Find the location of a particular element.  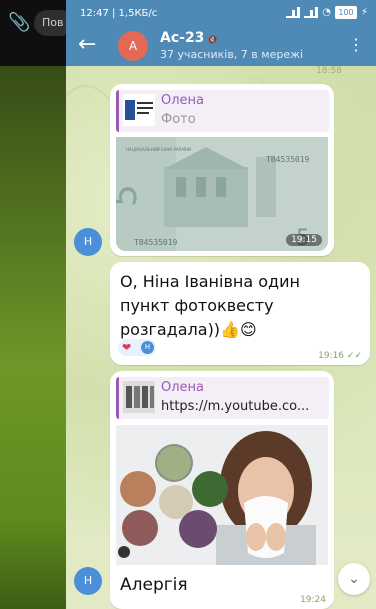

wifi-icon: ◔ is located at coordinates (326, 12).